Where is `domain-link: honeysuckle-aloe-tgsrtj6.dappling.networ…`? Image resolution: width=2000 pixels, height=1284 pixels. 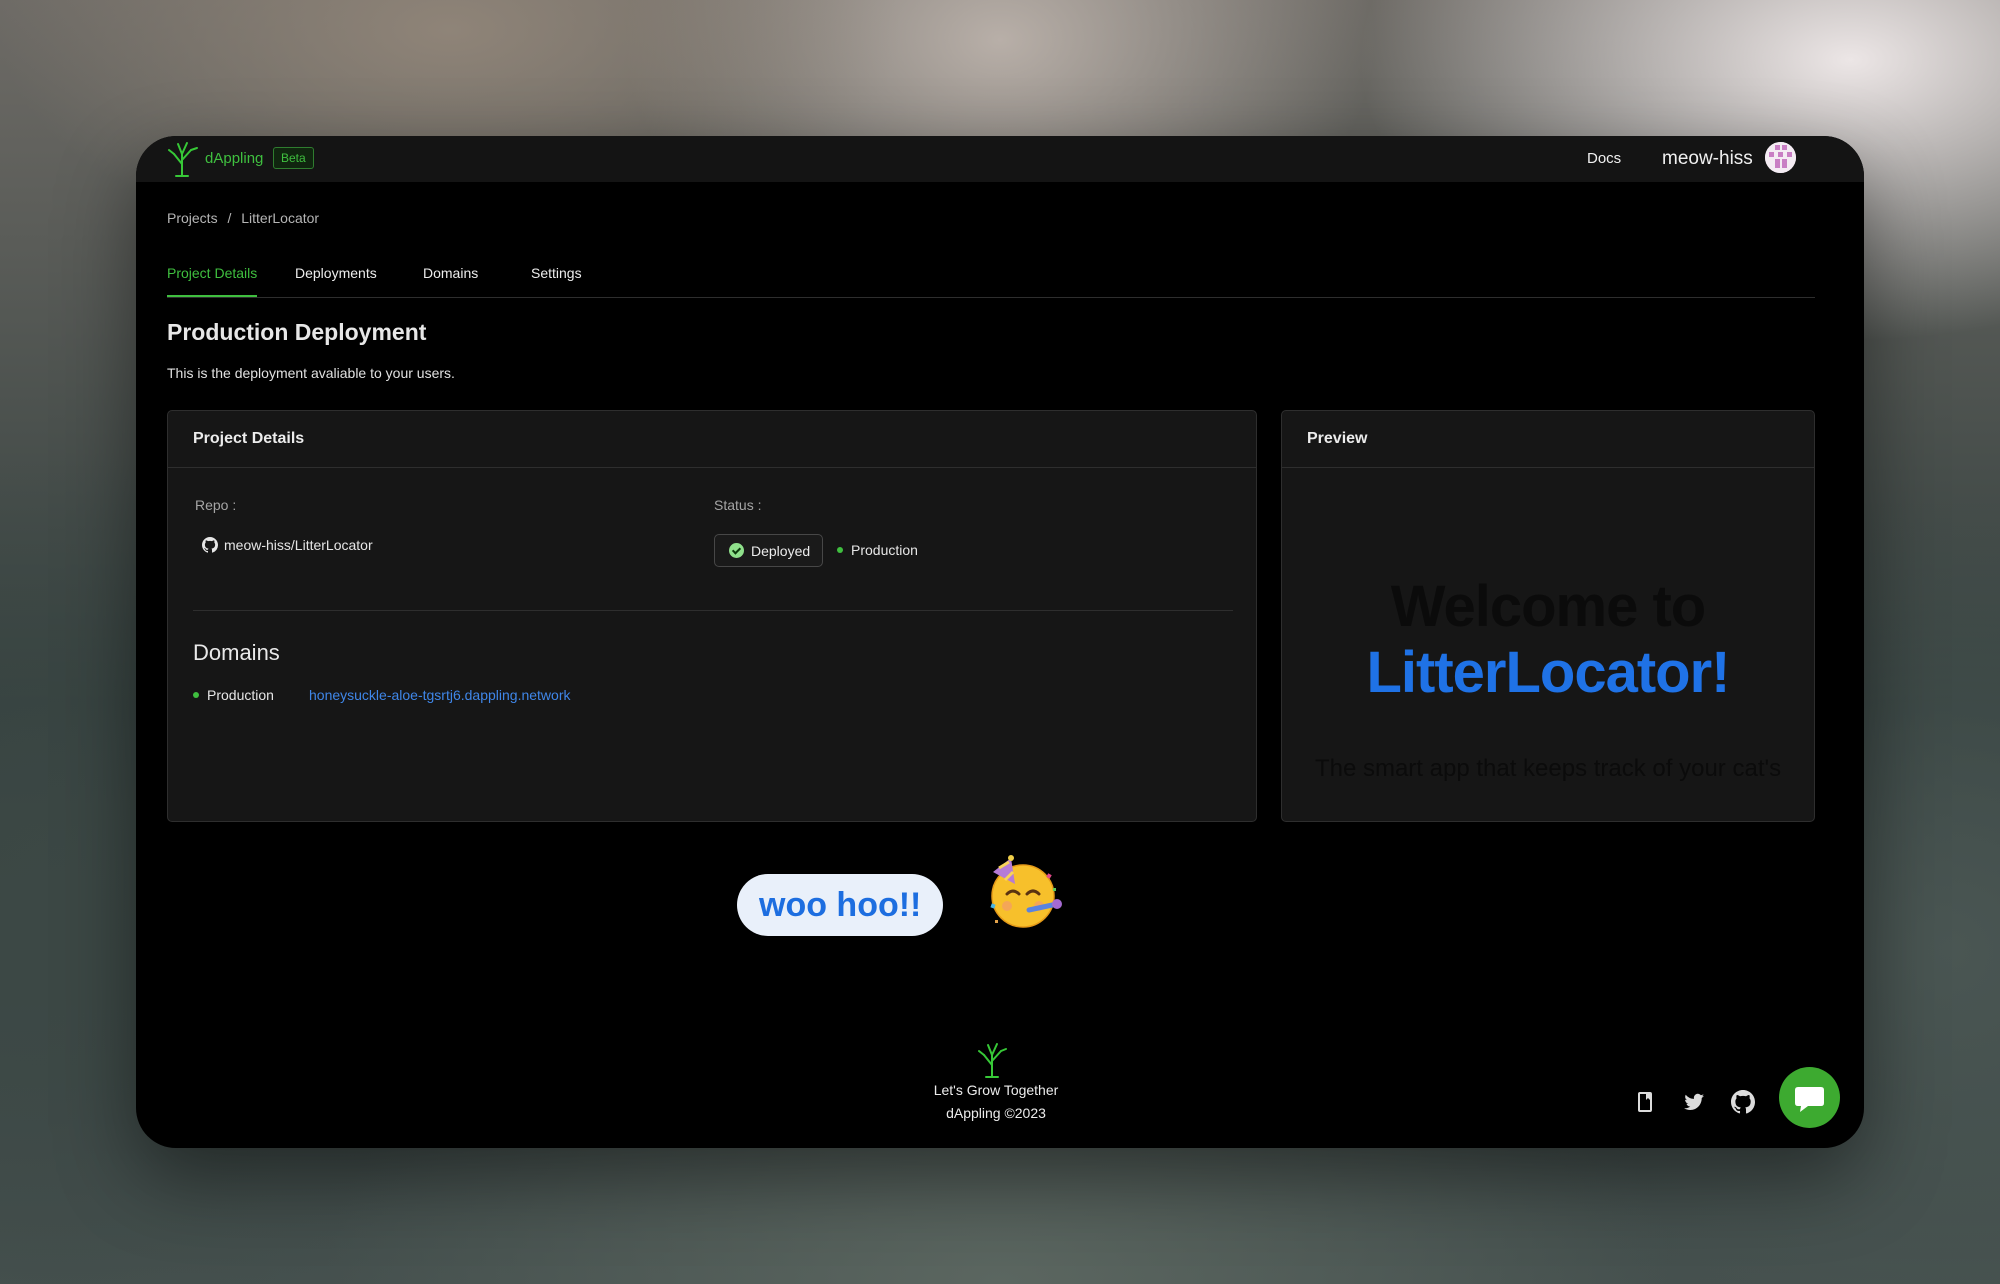
domain-link: honeysuckle-aloe-tgsrtj6.dappling.networ… is located at coordinates (439, 695).